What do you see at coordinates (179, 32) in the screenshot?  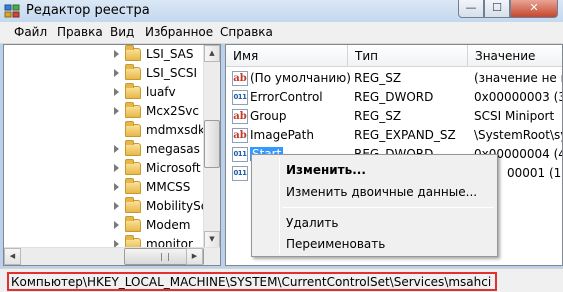 I see `menu-favorites: Избранное` at bounding box center [179, 32].